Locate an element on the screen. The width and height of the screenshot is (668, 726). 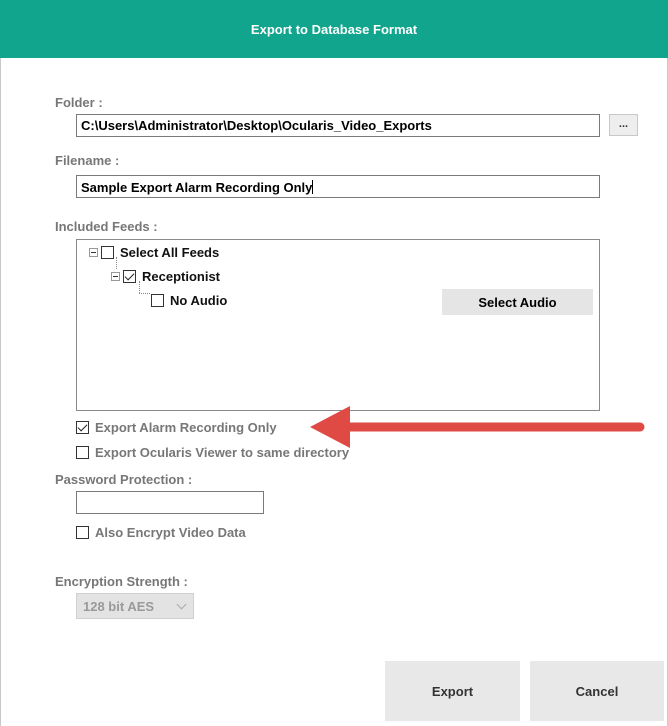
no-audio-checkbox is located at coordinates (157, 300).